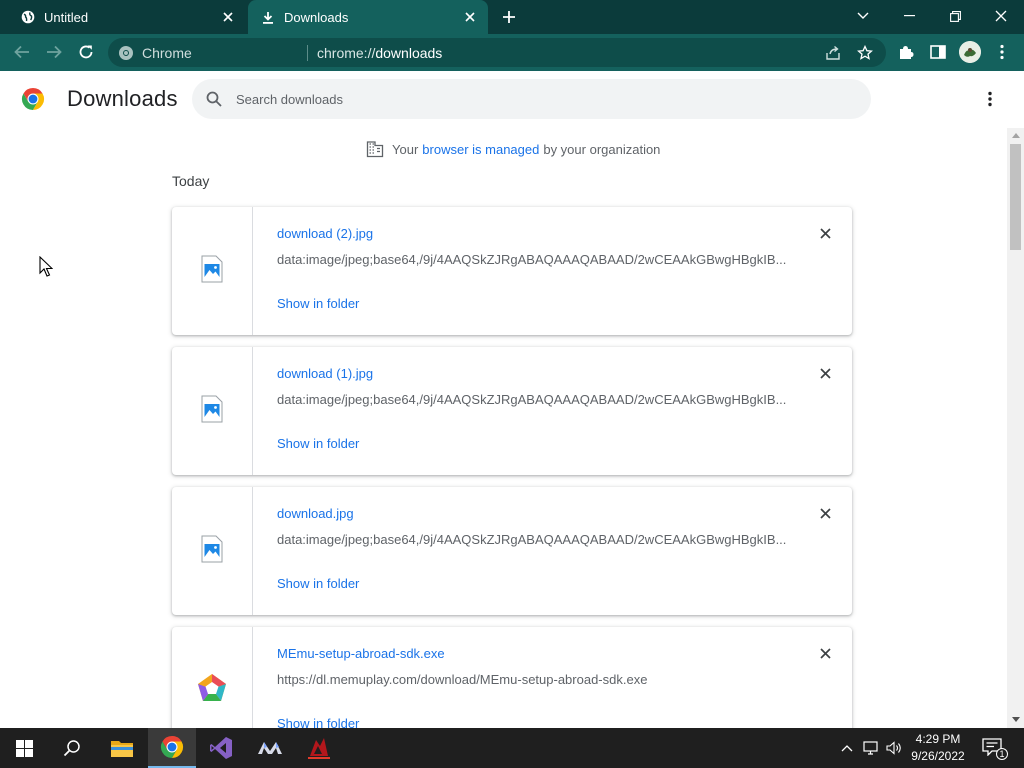 This screenshot has width=1024, height=768. Describe the element at coordinates (307, 53) in the screenshot. I see `omnibox-divider` at that location.